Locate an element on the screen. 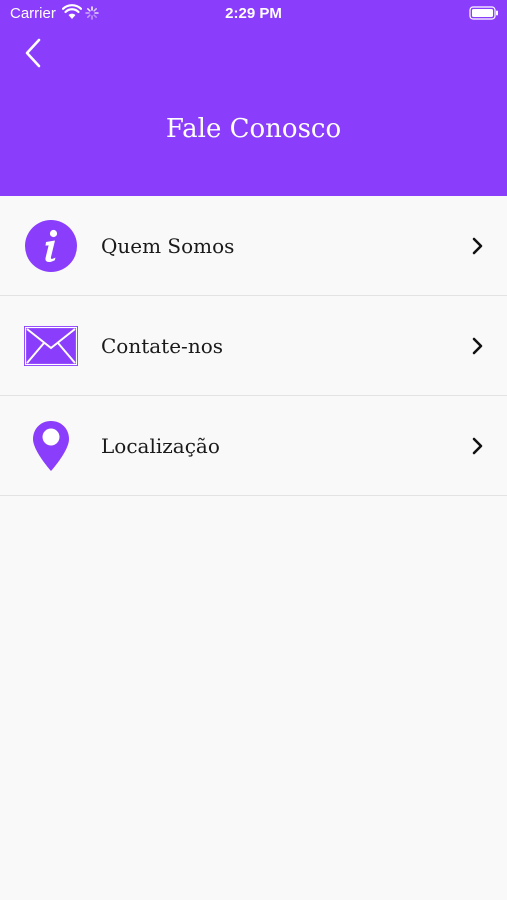  battery-icon is located at coordinates (484, 15).